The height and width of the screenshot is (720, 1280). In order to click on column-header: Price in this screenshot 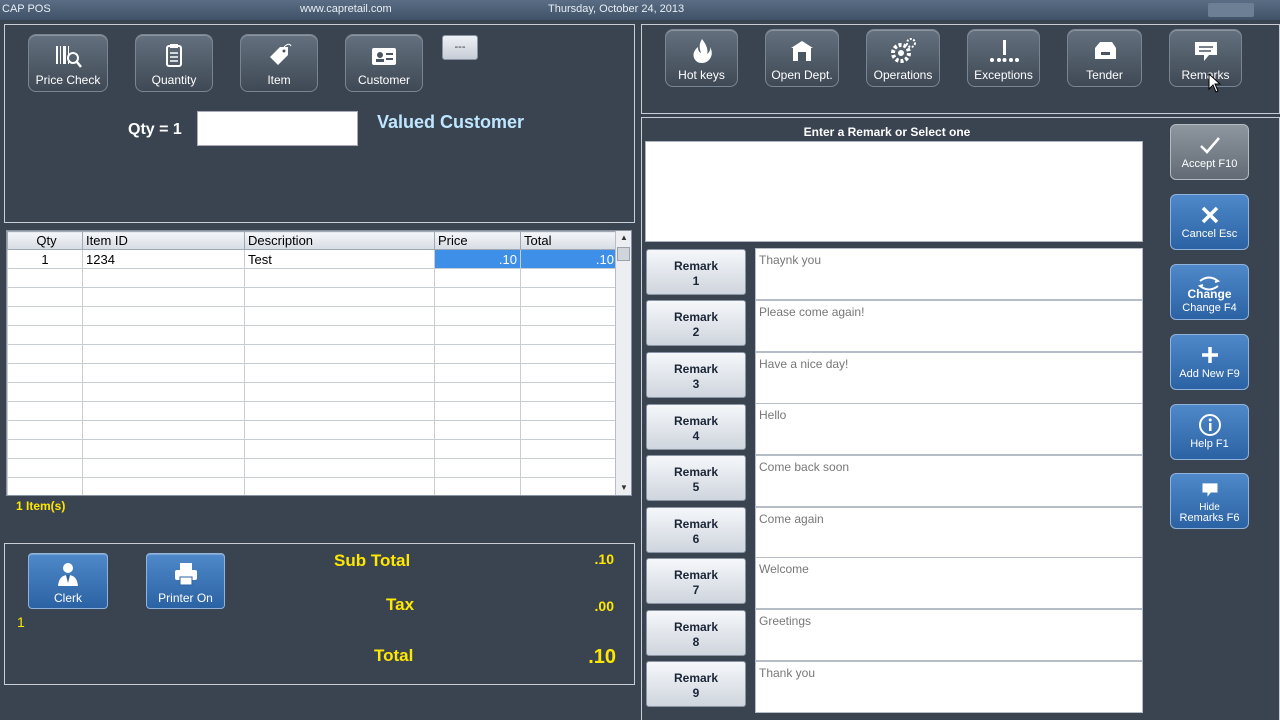, I will do `click(477, 240)`.